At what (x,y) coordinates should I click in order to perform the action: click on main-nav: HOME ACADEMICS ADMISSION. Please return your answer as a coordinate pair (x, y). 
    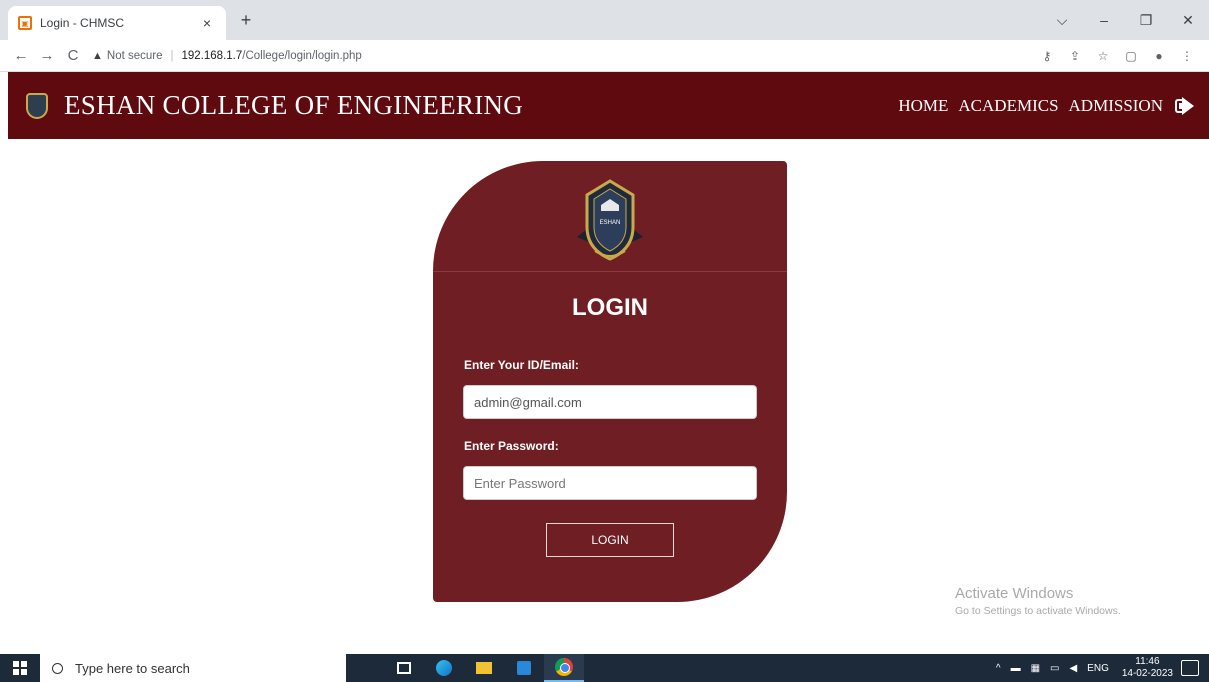
    Looking at the image, I should click on (1041, 106).